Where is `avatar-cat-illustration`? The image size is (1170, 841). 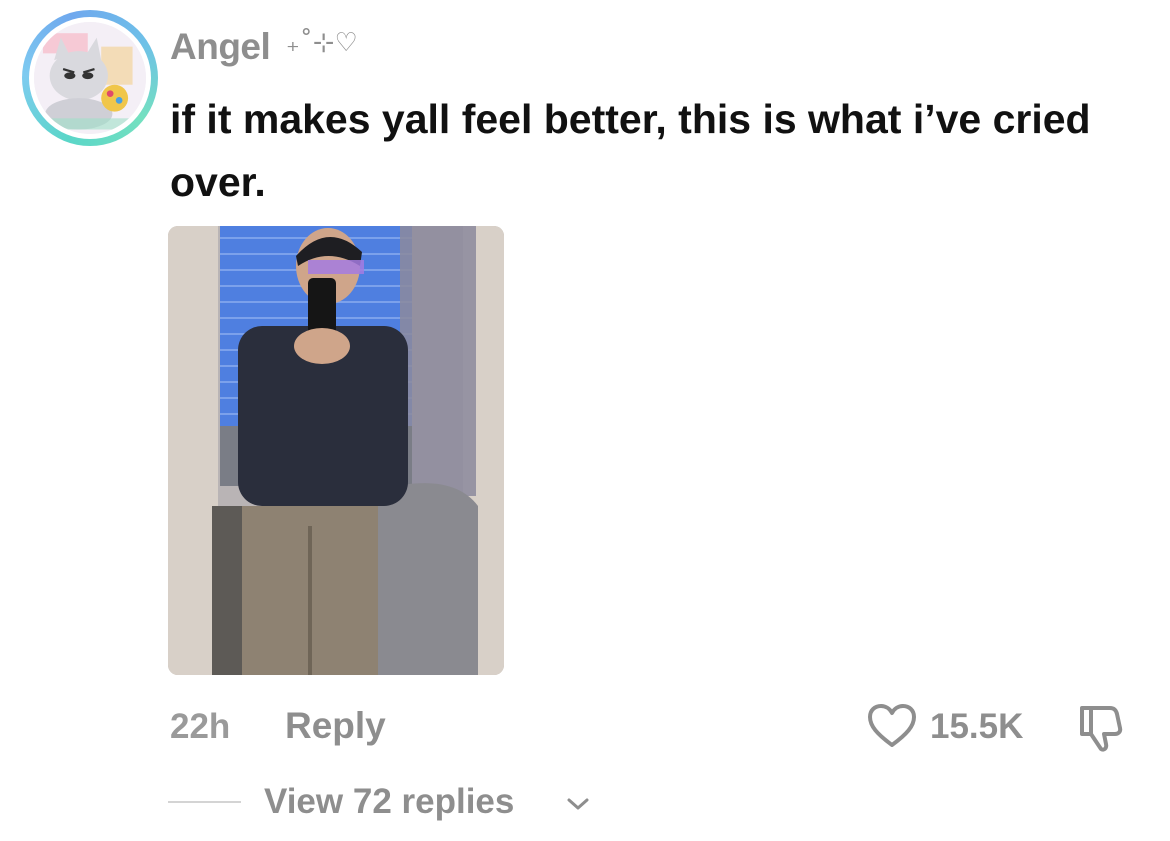
avatar-cat-illustration is located at coordinates (90, 78).